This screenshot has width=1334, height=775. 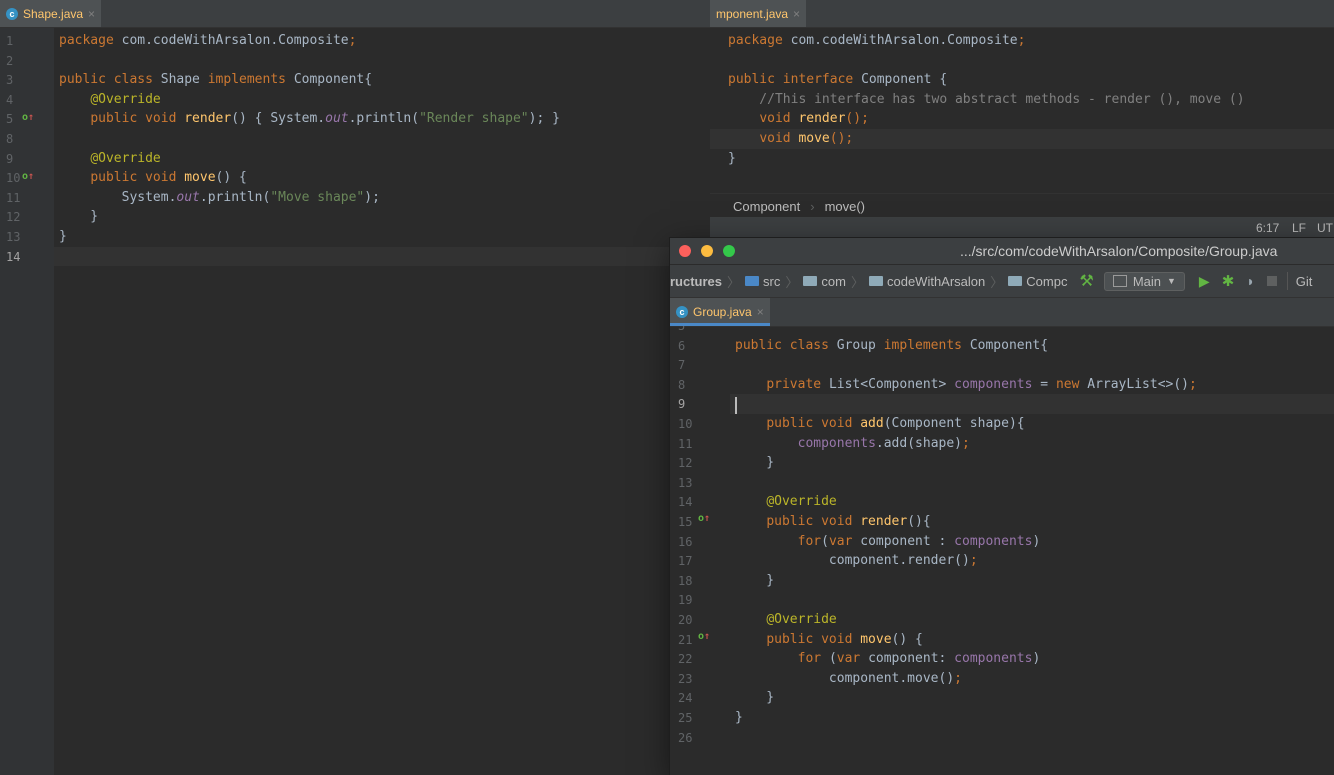 What do you see at coordinates (696, 281) in the screenshot?
I see `nav-crumb-project: ructures` at bounding box center [696, 281].